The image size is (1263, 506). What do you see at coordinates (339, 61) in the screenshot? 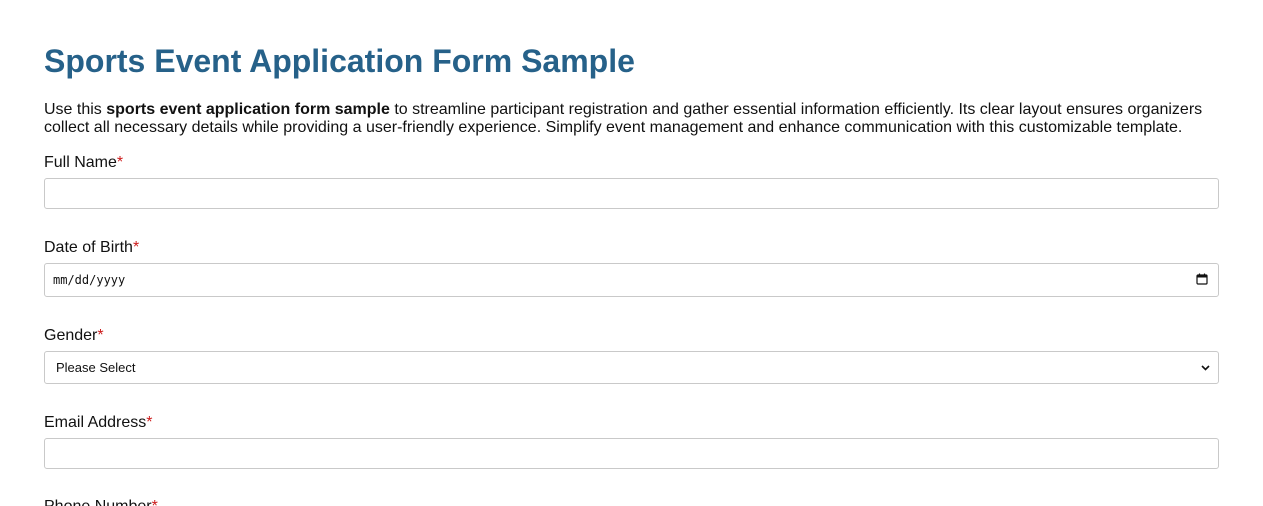
I see `page-title: Sports Event Application Form Sample` at bounding box center [339, 61].